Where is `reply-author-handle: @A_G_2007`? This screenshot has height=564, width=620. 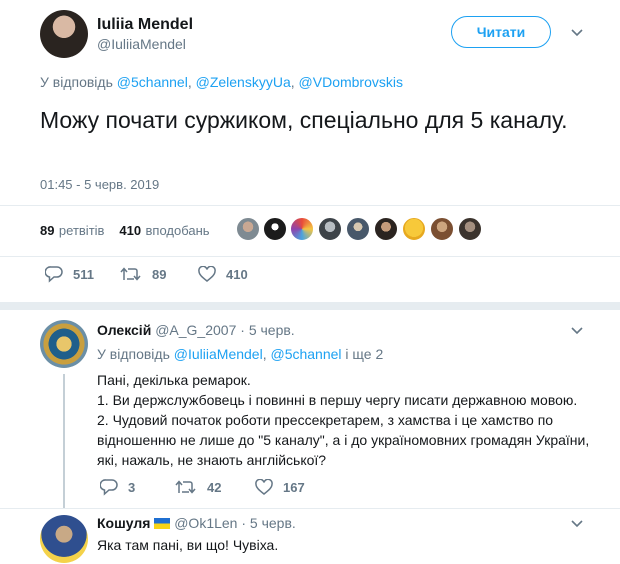 reply-author-handle: @A_G_2007 is located at coordinates (195, 330).